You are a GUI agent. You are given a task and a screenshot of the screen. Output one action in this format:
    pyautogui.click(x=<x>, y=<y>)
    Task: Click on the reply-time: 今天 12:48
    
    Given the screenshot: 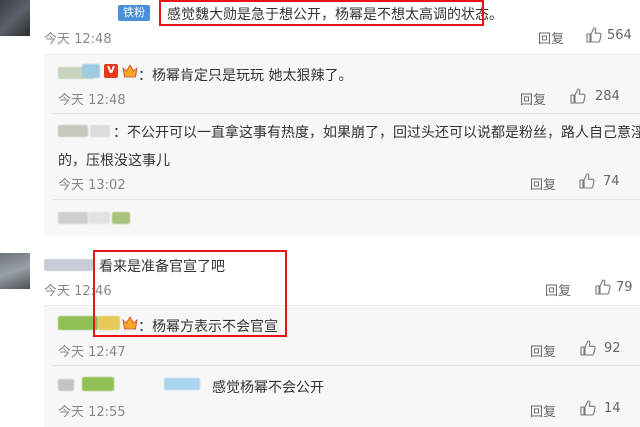 What is the action you would take?
    pyautogui.click(x=92, y=100)
    